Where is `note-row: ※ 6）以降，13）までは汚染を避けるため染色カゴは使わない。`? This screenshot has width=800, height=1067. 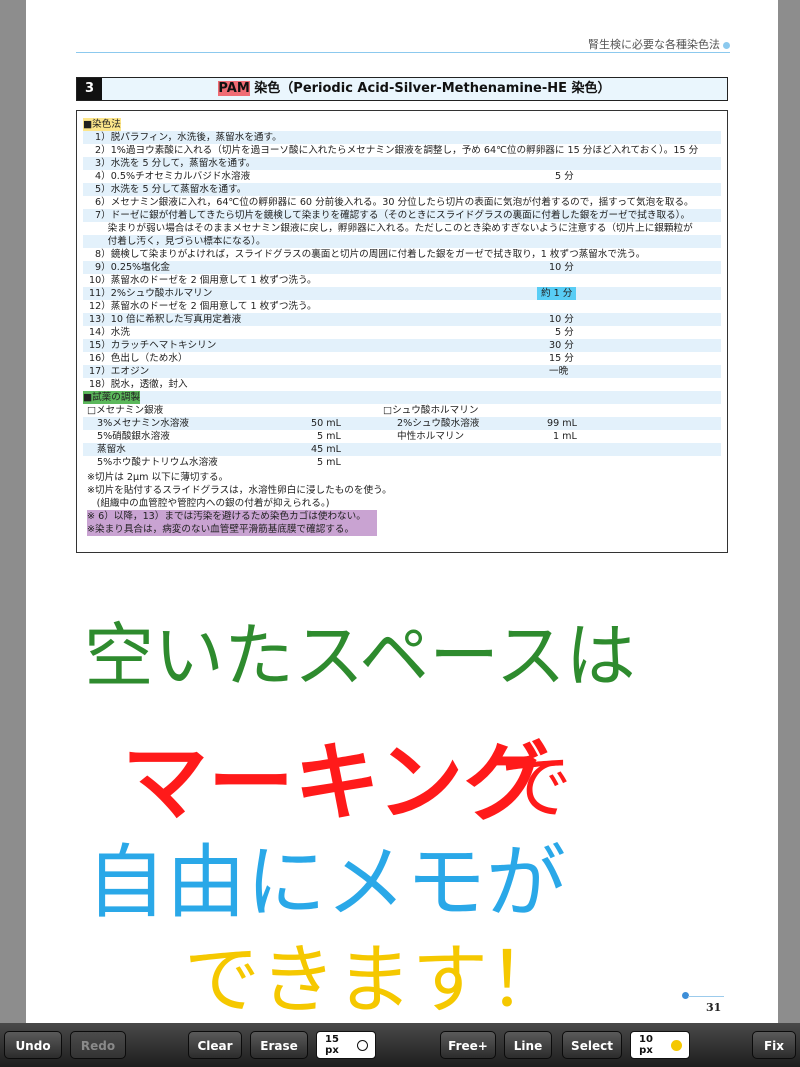
note-row: ※ 6）以降，13）までは汚染を避けるため染色カゴは使わない。 is located at coordinates (402, 516).